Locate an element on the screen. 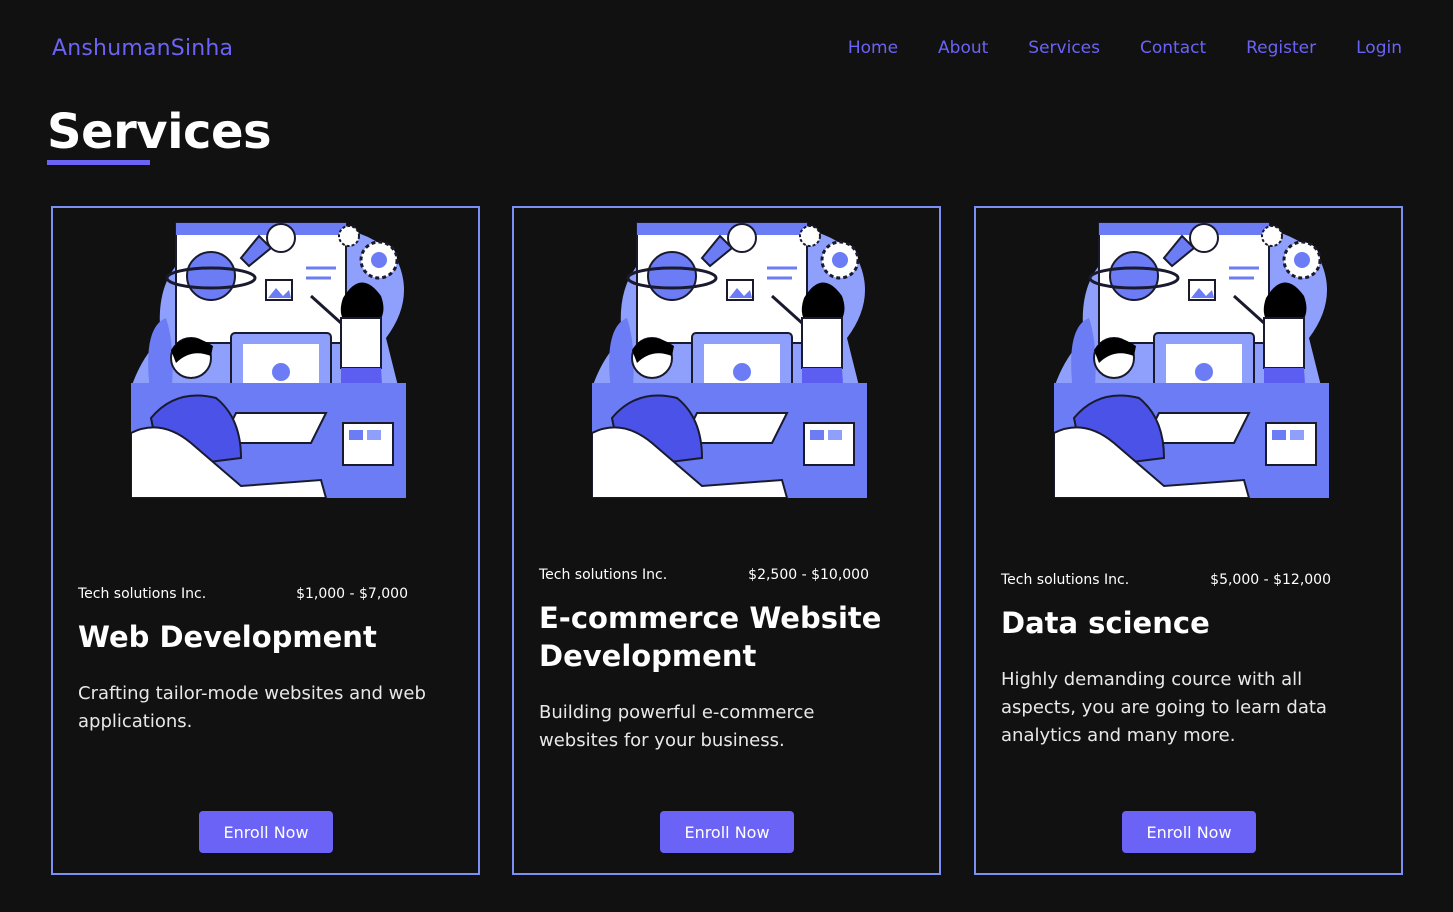 Image resolution: width=1453 pixels, height=912 pixels. brand-logo: AnshumanSinha is located at coordinates (142, 48).